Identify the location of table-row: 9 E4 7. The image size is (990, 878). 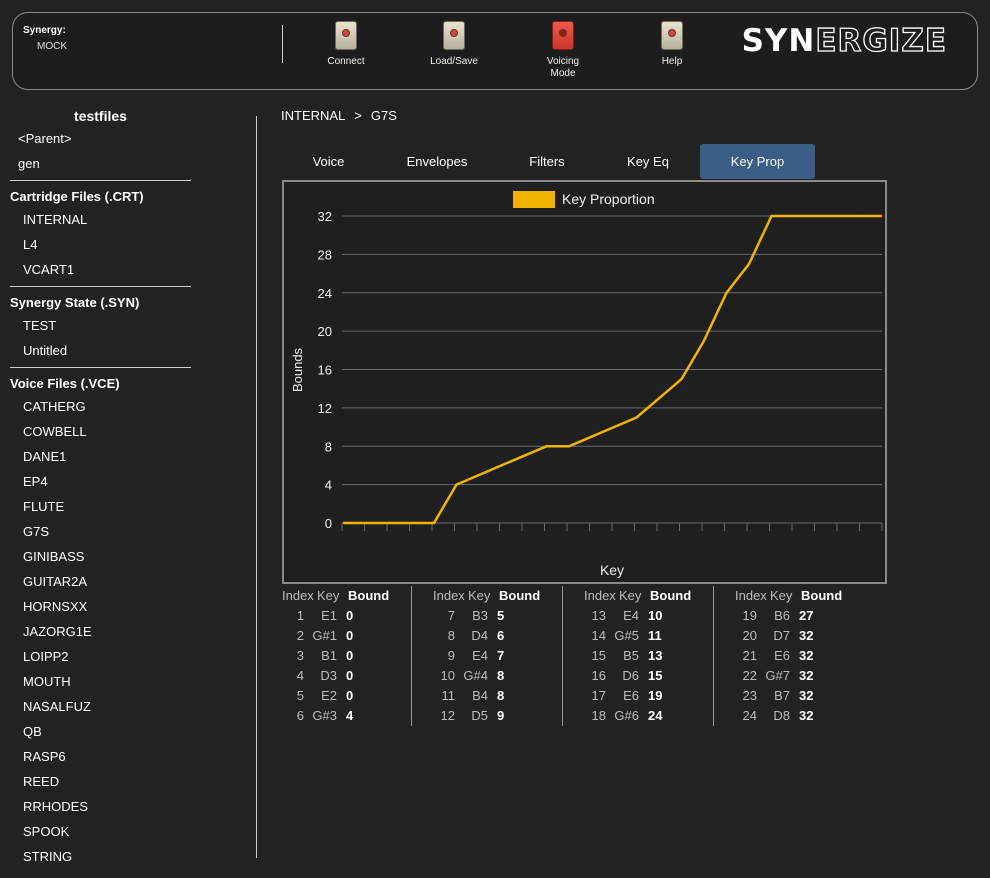
(487, 658).